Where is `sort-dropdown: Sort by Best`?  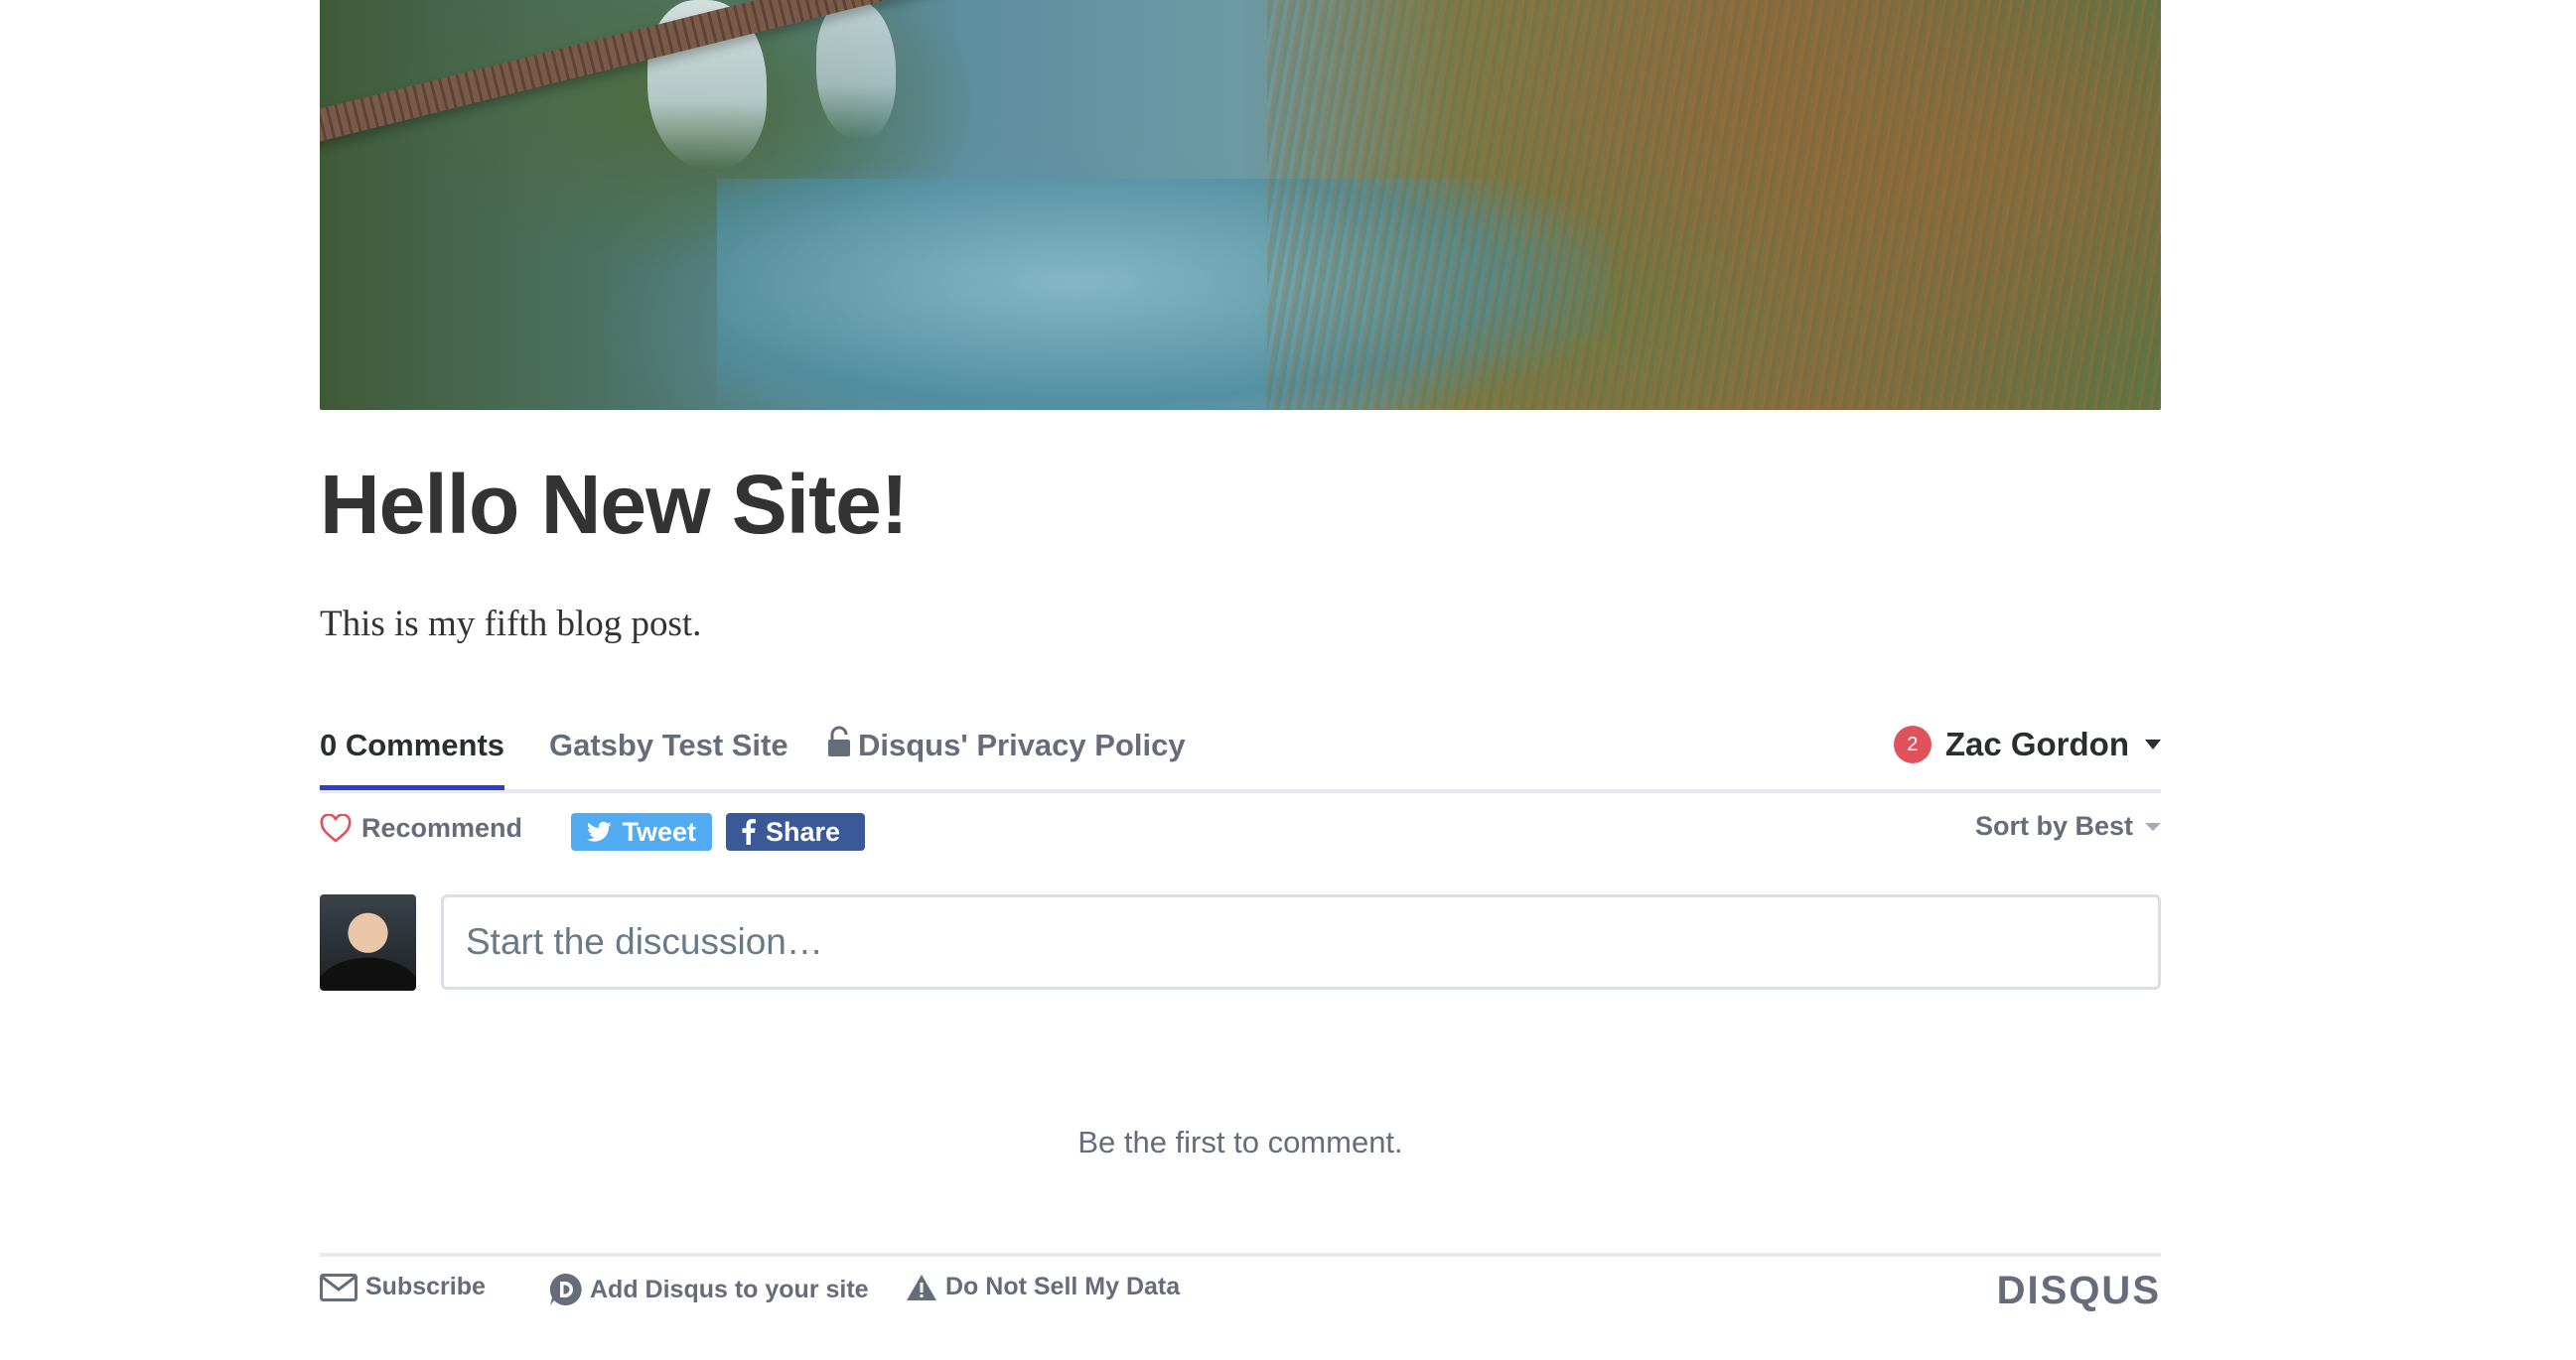 sort-dropdown: Sort by Best is located at coordinates (2068, 826).